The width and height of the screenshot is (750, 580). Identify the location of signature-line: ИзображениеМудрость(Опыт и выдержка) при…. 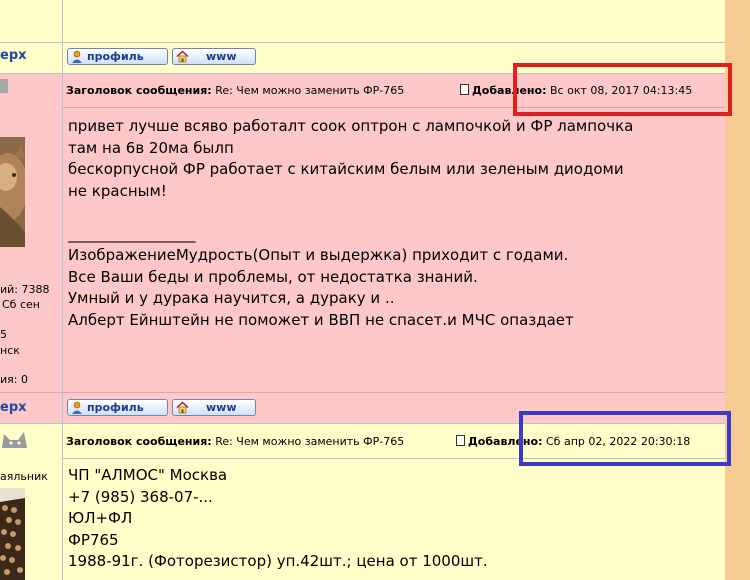
(318, 255).